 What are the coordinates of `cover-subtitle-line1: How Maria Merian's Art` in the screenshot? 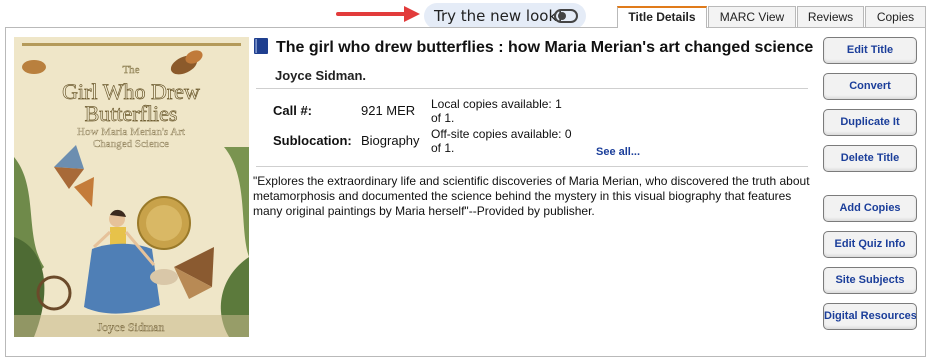 It's located at (131, 132).